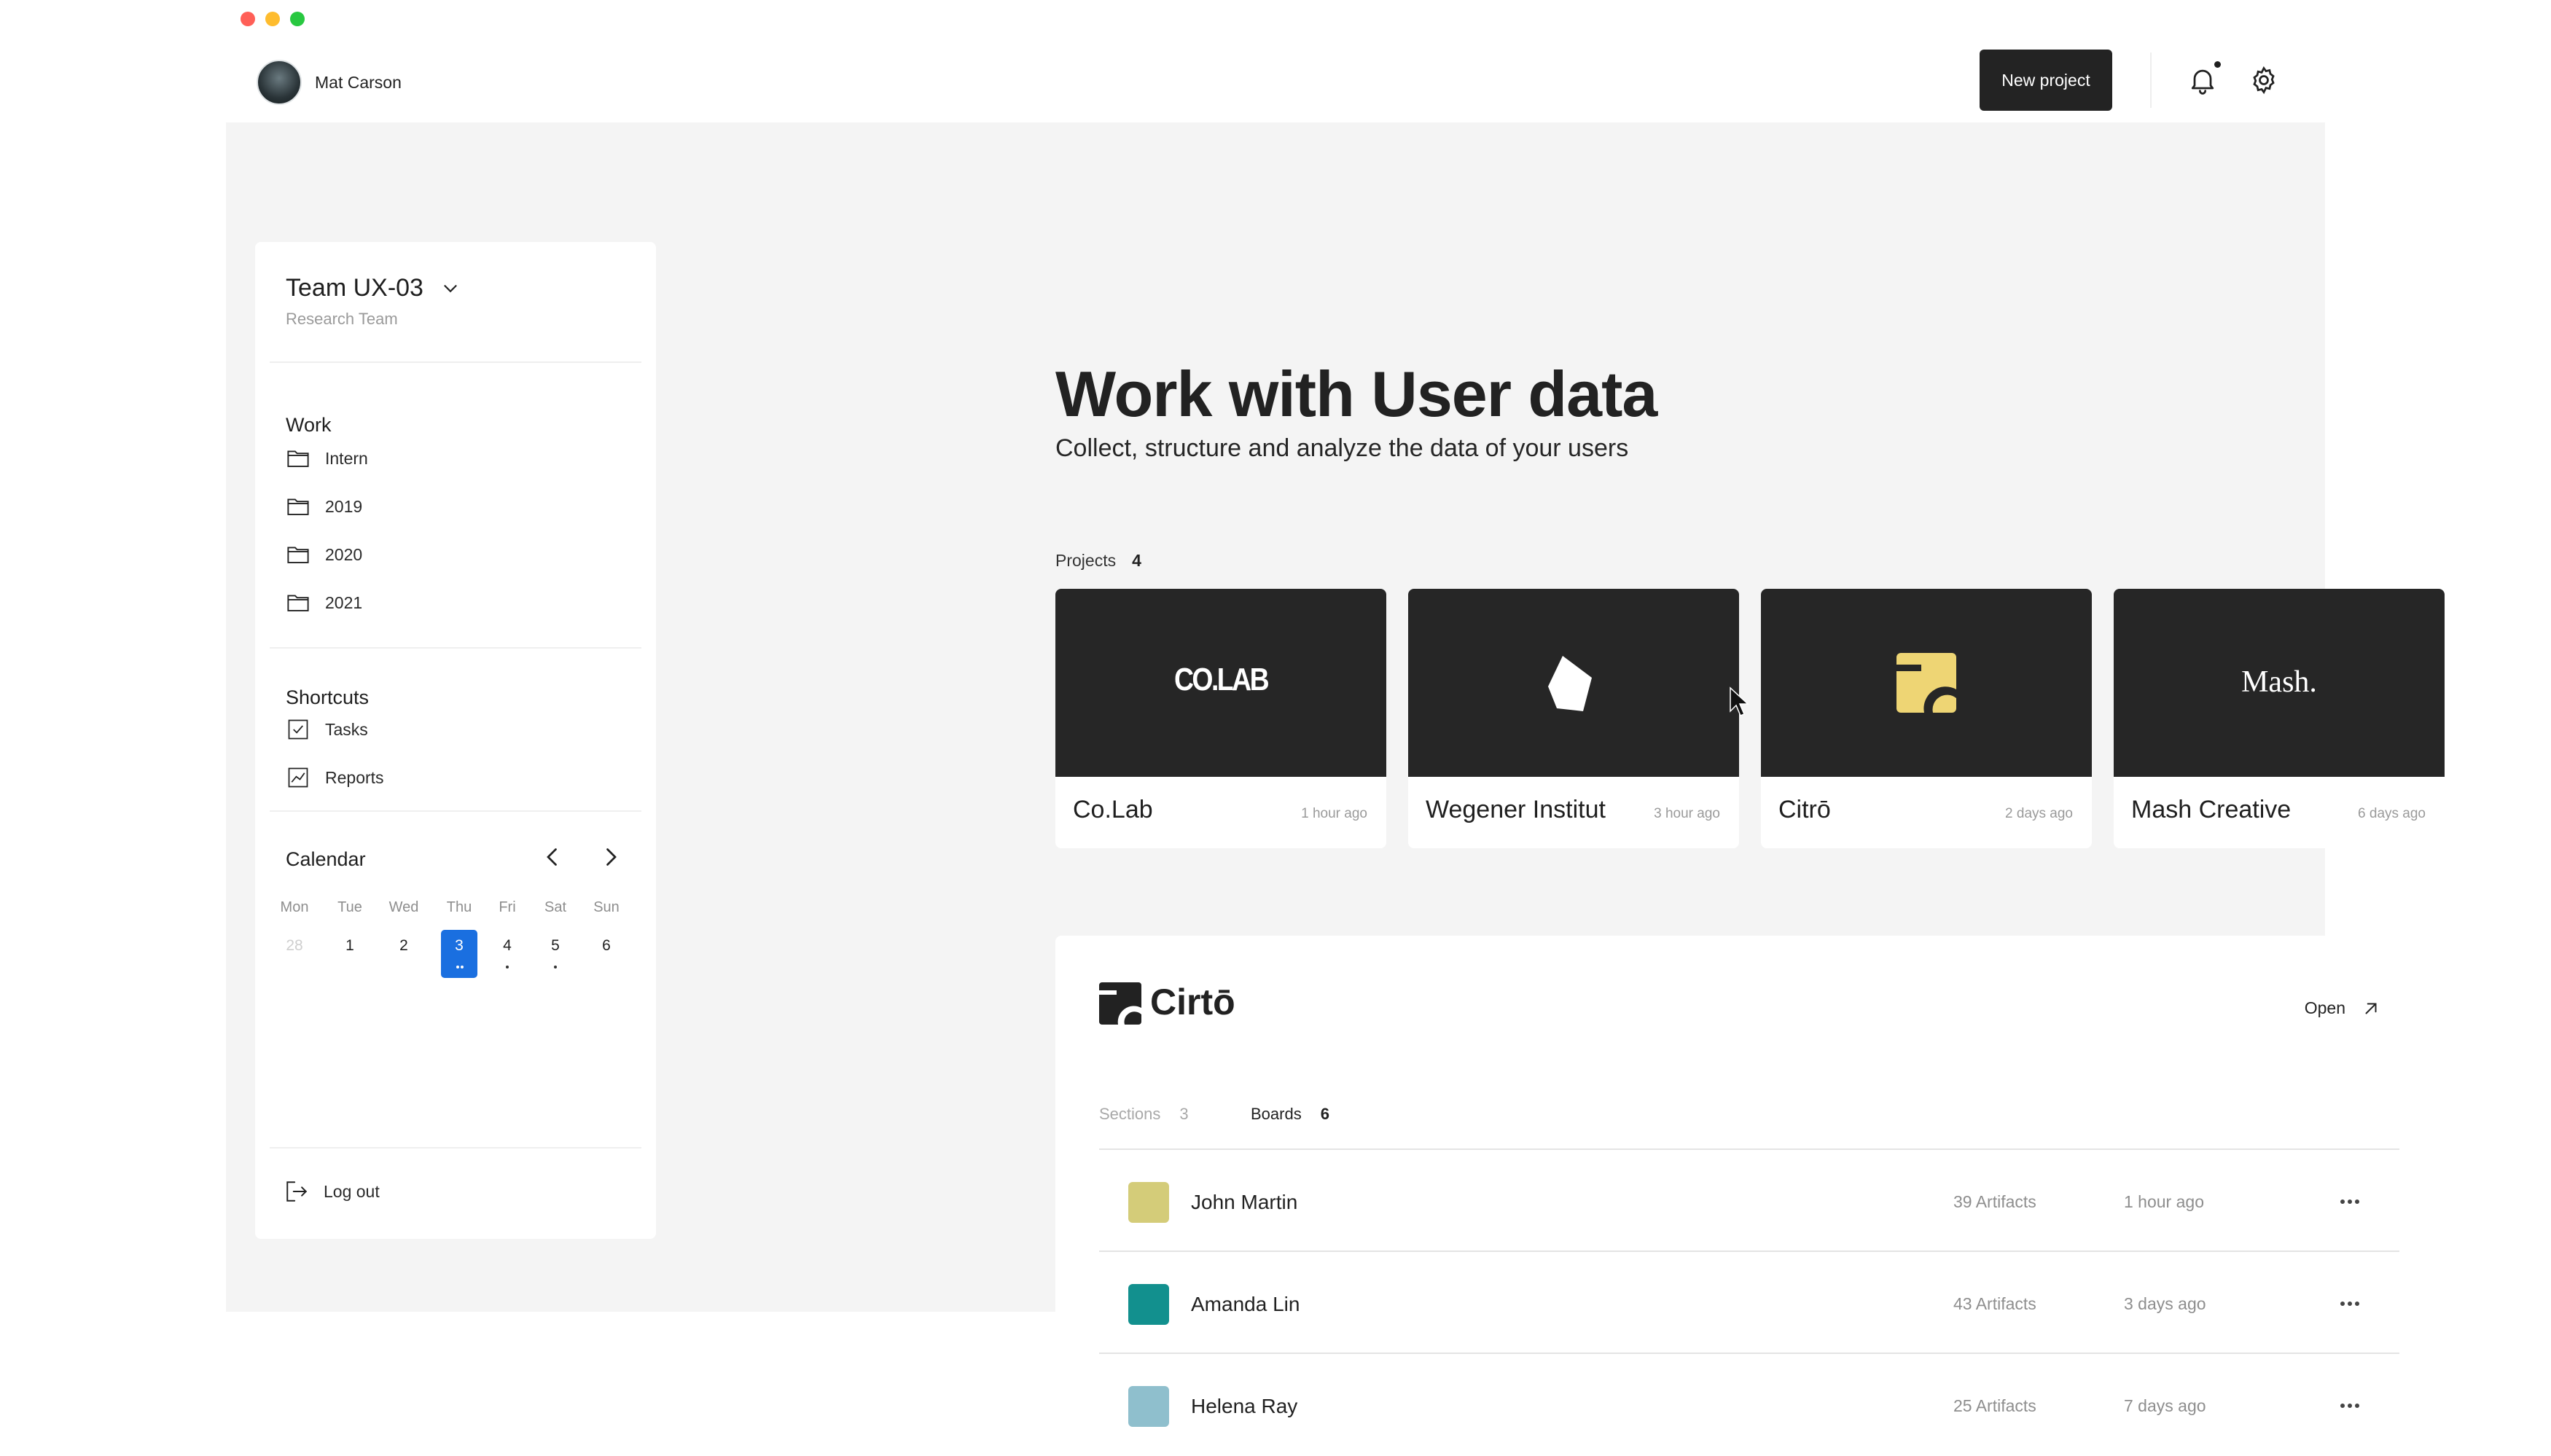 The width and height of the screenshot is (2551, 1456). I want to click on project-thumbnail: Mash., so click(2279, 683).